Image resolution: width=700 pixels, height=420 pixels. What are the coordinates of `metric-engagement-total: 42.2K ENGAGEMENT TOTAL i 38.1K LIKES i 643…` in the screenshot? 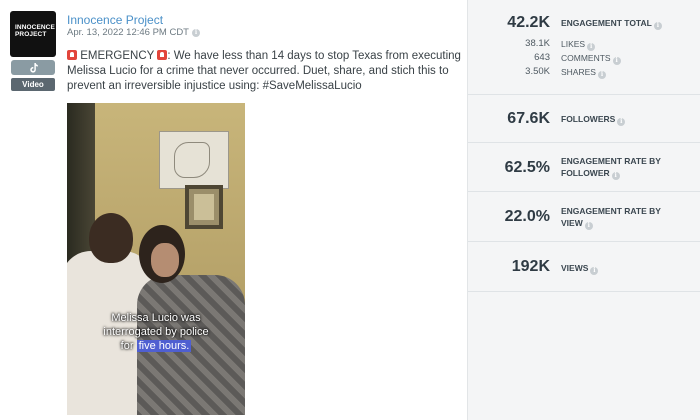 It's located at (584, 47).